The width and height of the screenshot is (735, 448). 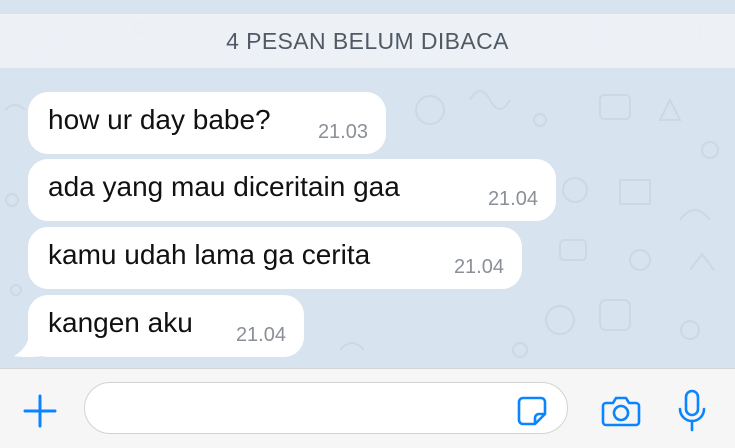 I want to click on sticker-button, so click(x=532, y=411).